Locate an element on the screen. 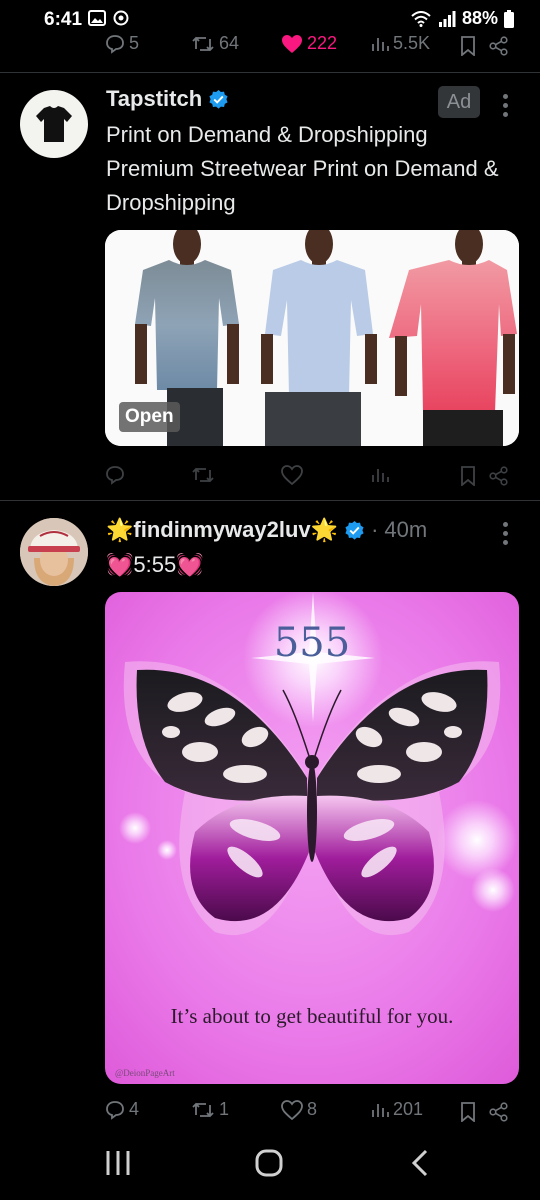 This screenshot has height=1200, width=540. prev-post-action-bar: 5 64 222 5.5K is located at coordinates (310, 47).